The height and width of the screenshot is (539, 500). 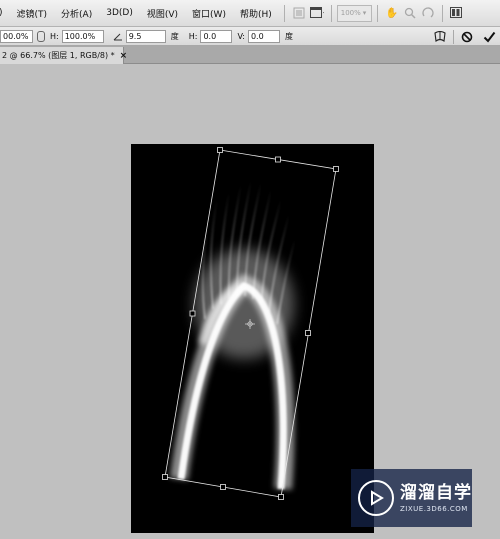 What do you see at coordinates (41, 36) in the screenshot?
I see `link-icon` at bounding box center [41, 36].